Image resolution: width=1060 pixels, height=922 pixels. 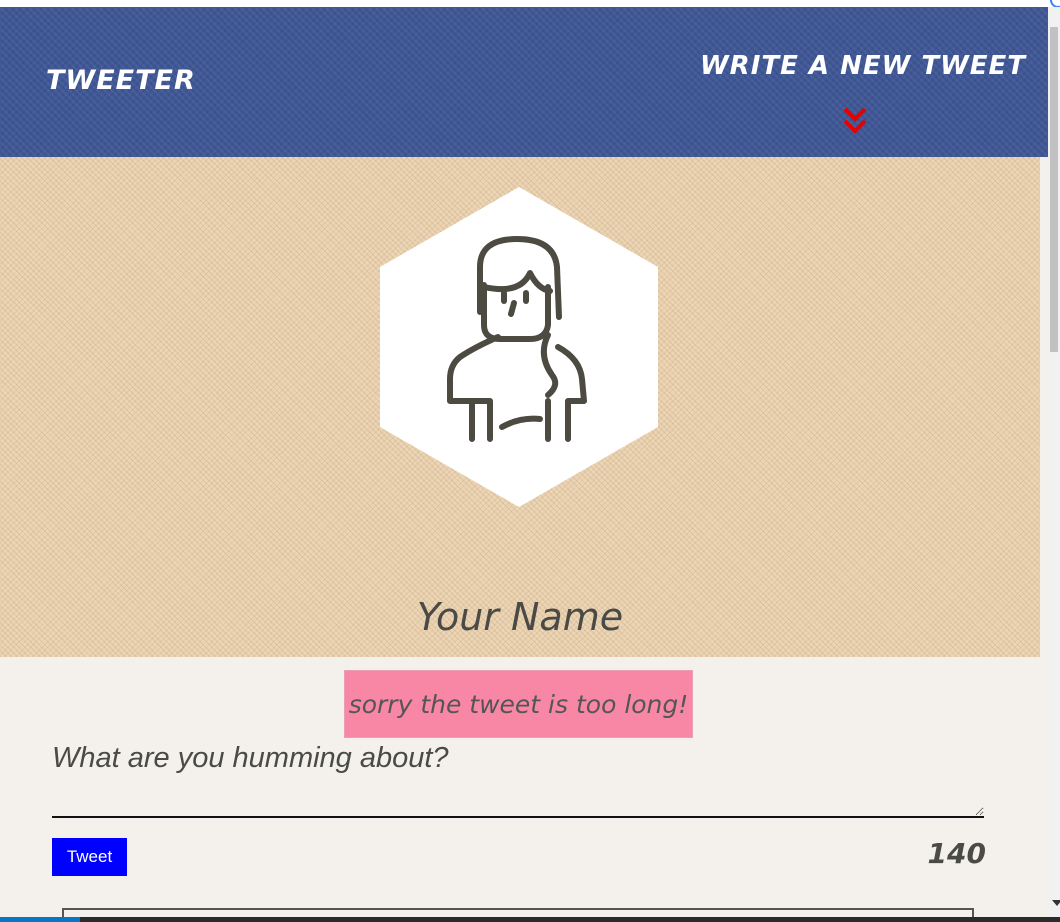 I want to click on taskbar, so click(x=530, y=919).